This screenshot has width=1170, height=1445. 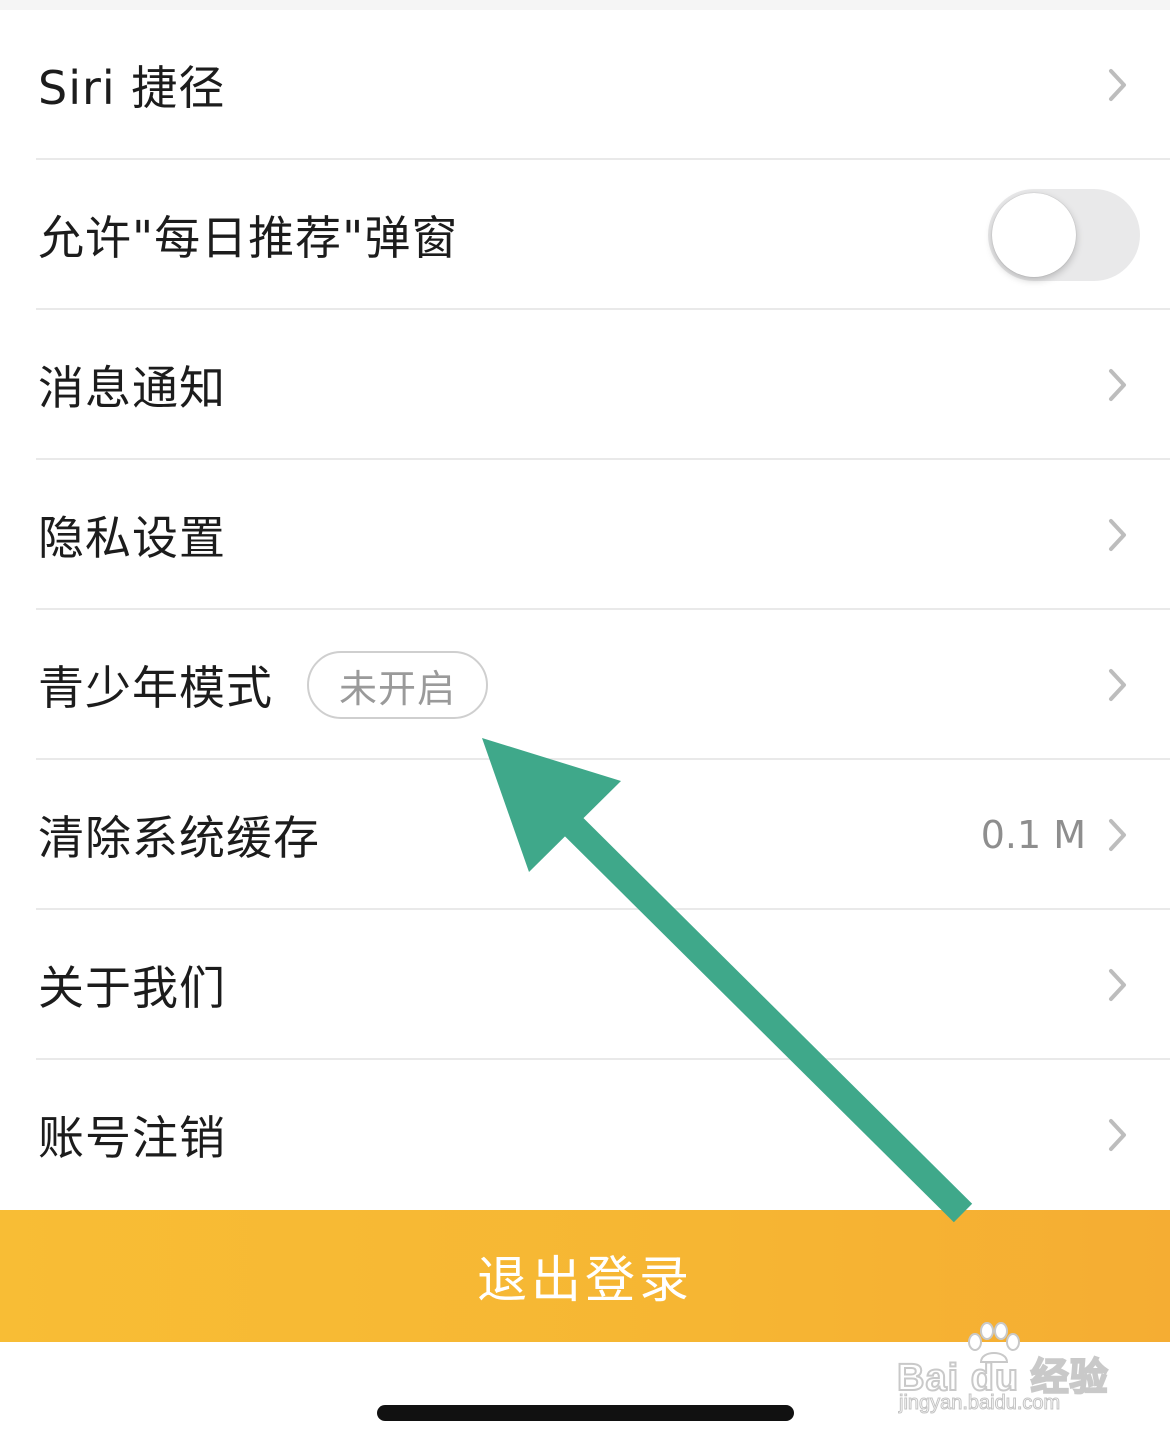 I want to click on privacy-settings-label: 隐私设置, so click(x=132, y=538).